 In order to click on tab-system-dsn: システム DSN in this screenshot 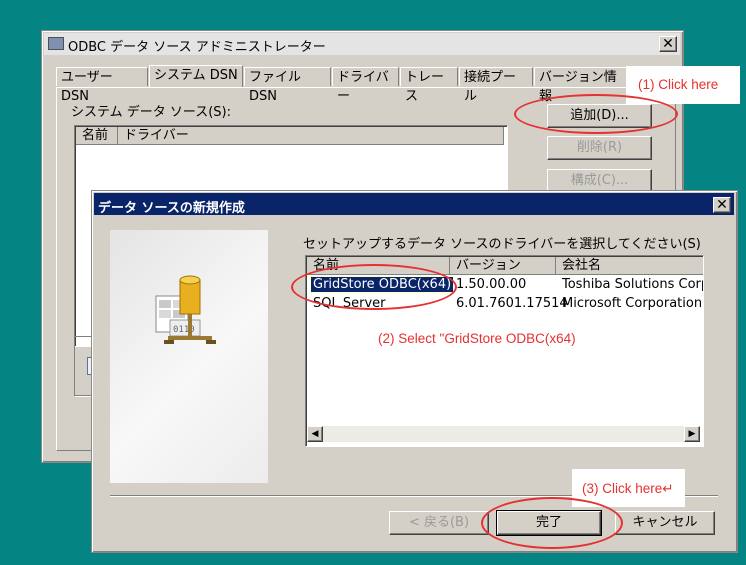, I will do `click(196, 76)`.